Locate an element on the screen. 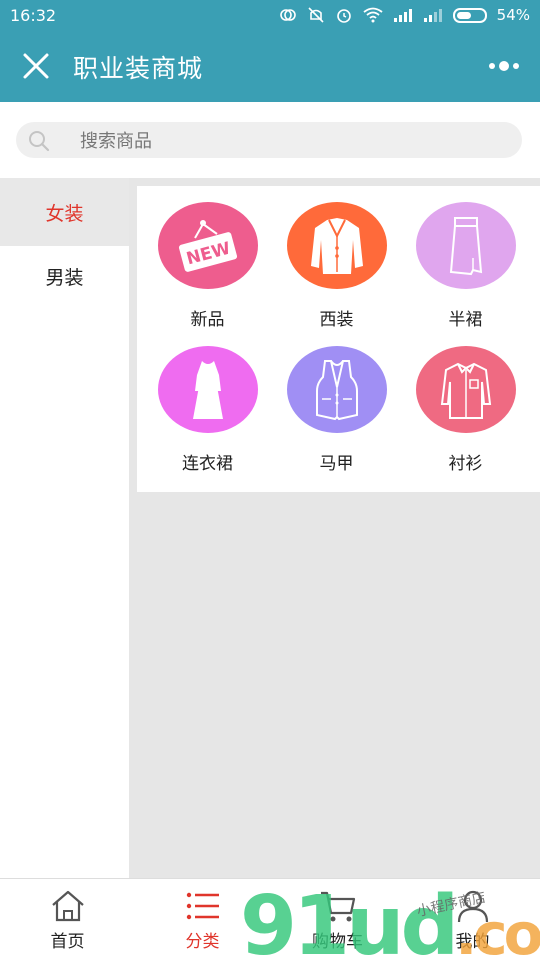 The height and width of the screenshot is (961, 540). search-input is located at coordinates (290, 141).